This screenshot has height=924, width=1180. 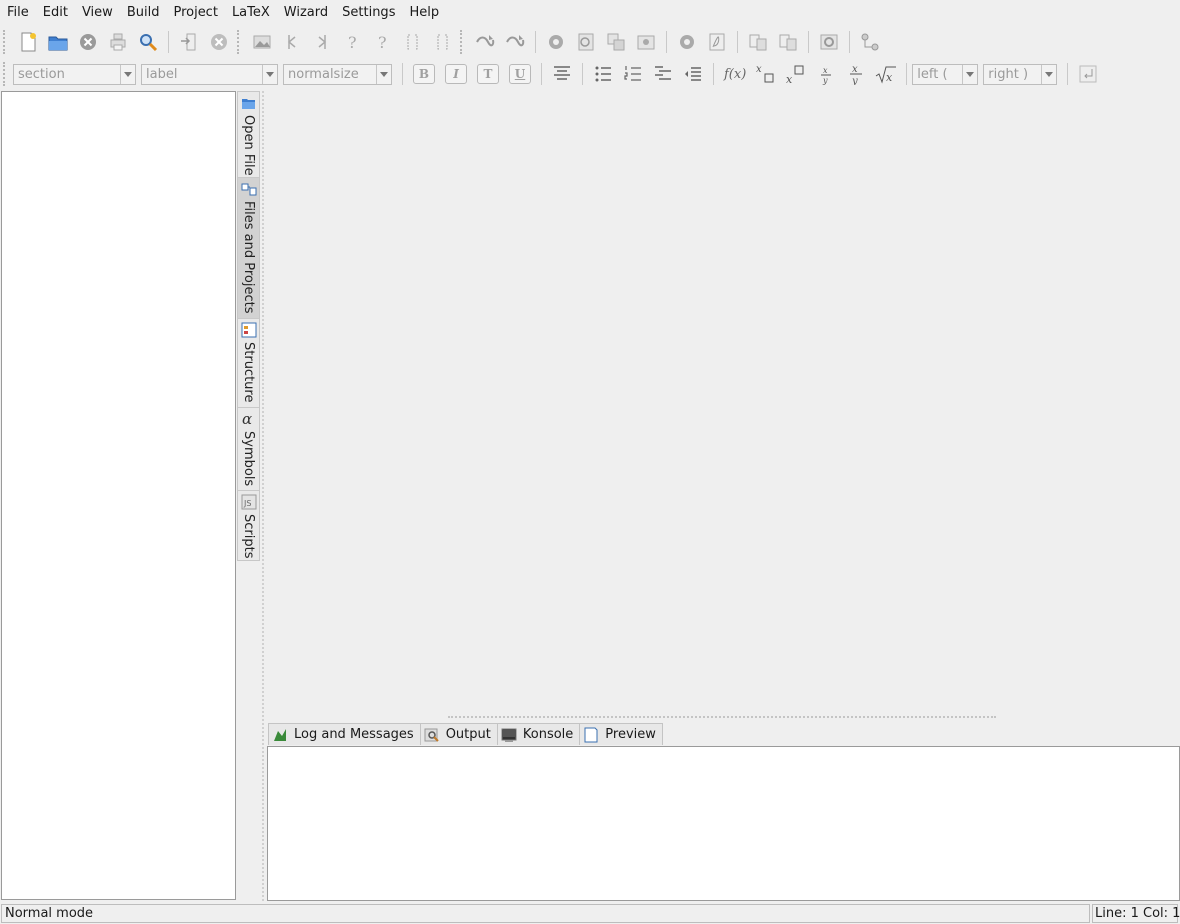 What do you see at coordinates (322, 42) in the screenshot?
I see `next-mark-button` at bounding box center [322, 42].